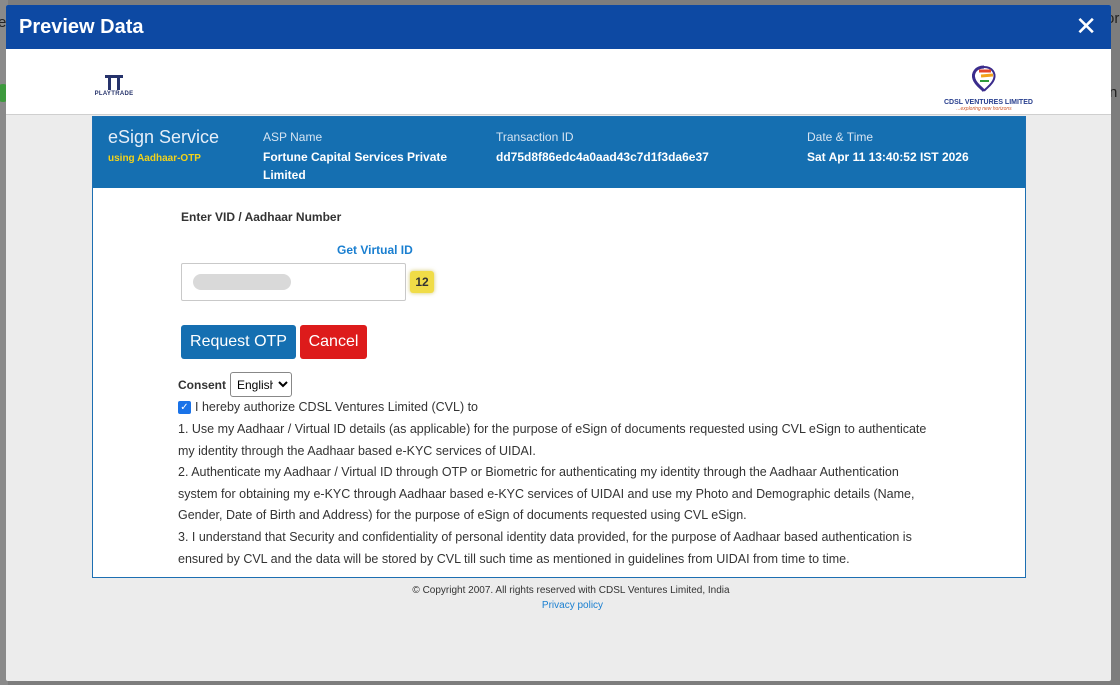 The height and width of the screenshot is (685, 1120). Describe the element at coordinates (558, 27) in the screenshot. I see `modal-header: Preview Data ✕` at that location.